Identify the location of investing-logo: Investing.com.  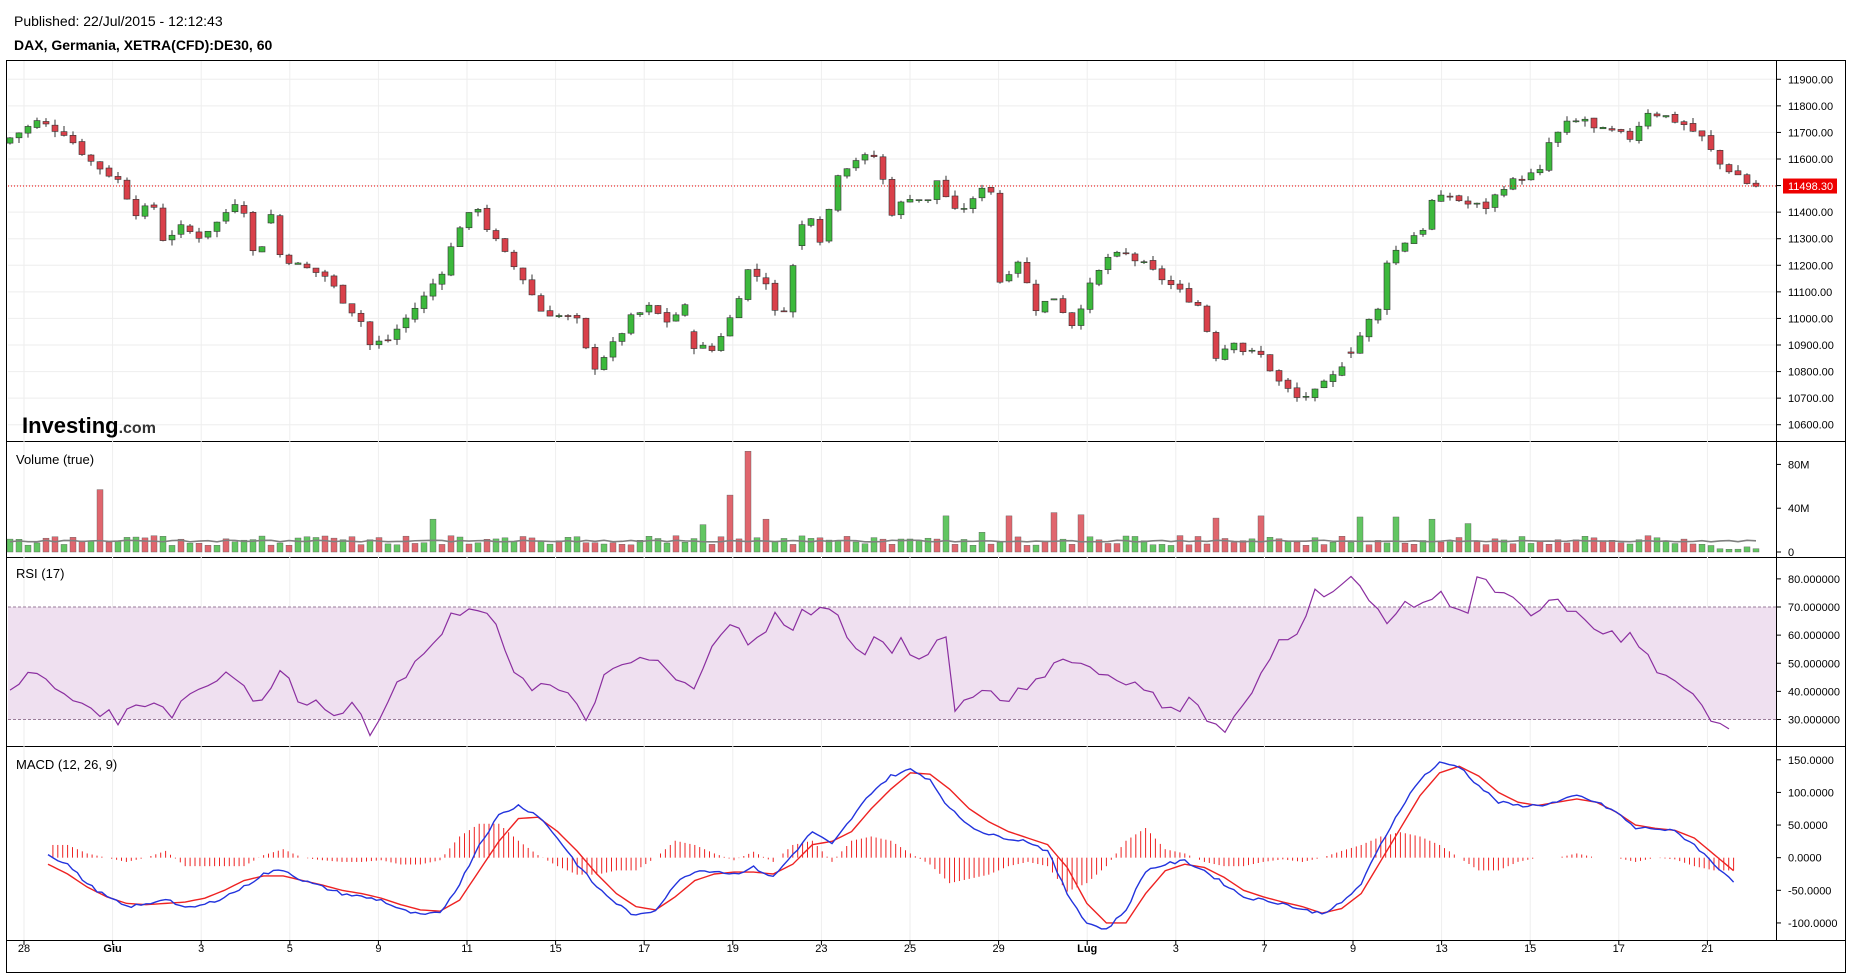
(89, 425).